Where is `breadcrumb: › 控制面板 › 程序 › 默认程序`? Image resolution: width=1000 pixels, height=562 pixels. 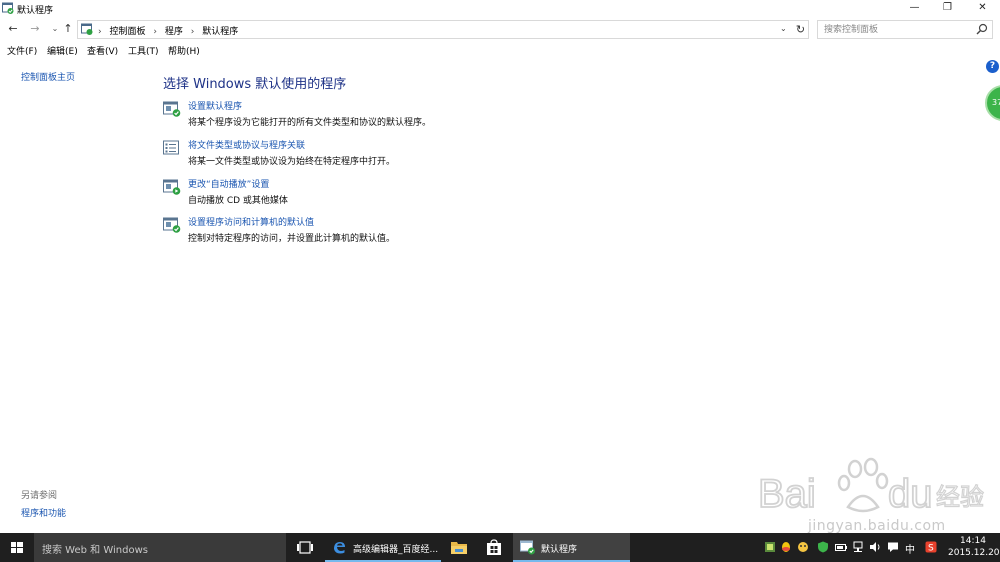 breadcrumb: › 控制面板 › 程序 › 默认程序 is located at coordinates (170, 30).